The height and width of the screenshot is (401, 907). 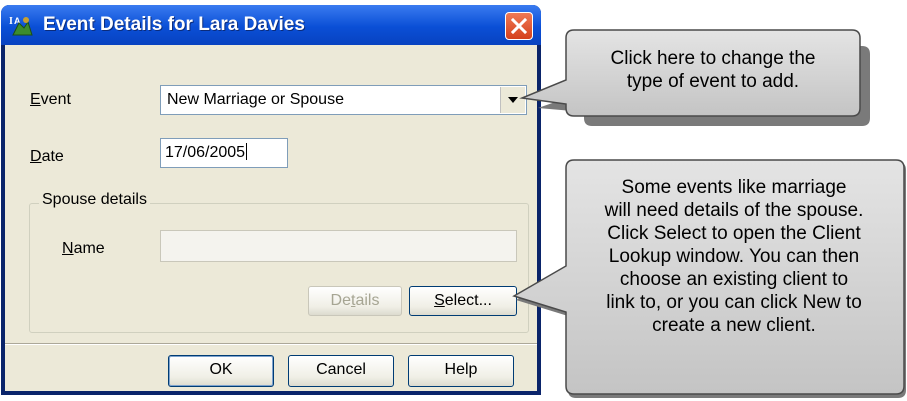 What do you see at coordinates (247, 151) in the screenshot?
I see `text-caret` at bounding box center [247, 151].